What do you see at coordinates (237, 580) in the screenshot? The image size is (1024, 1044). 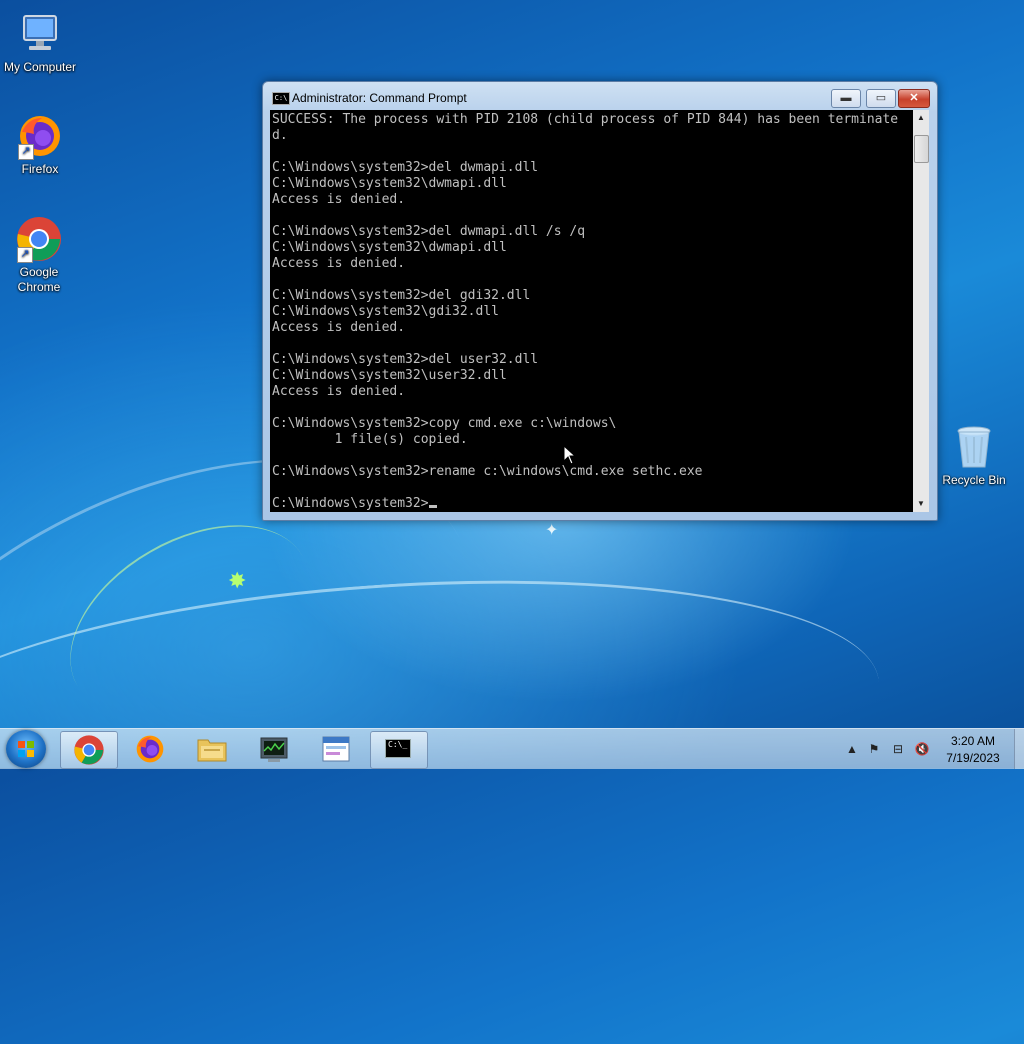 I see `wallpaper-sparkle: ✸` at bounding box center [237, 580].